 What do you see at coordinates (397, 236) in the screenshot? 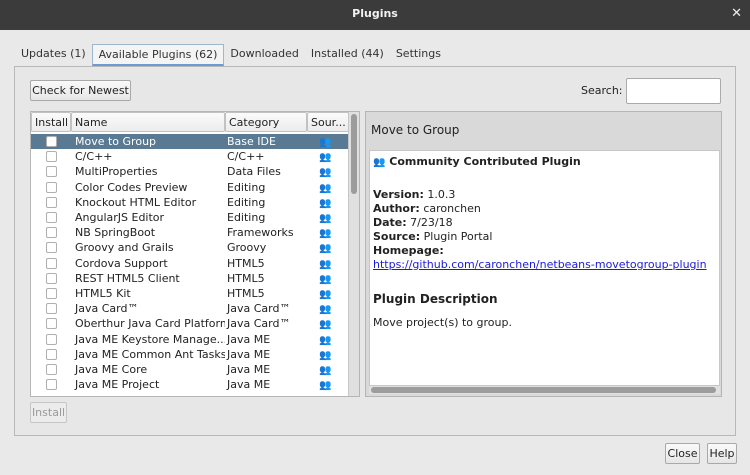
I see `source-label: Source:` at bounding box center [397, 236].